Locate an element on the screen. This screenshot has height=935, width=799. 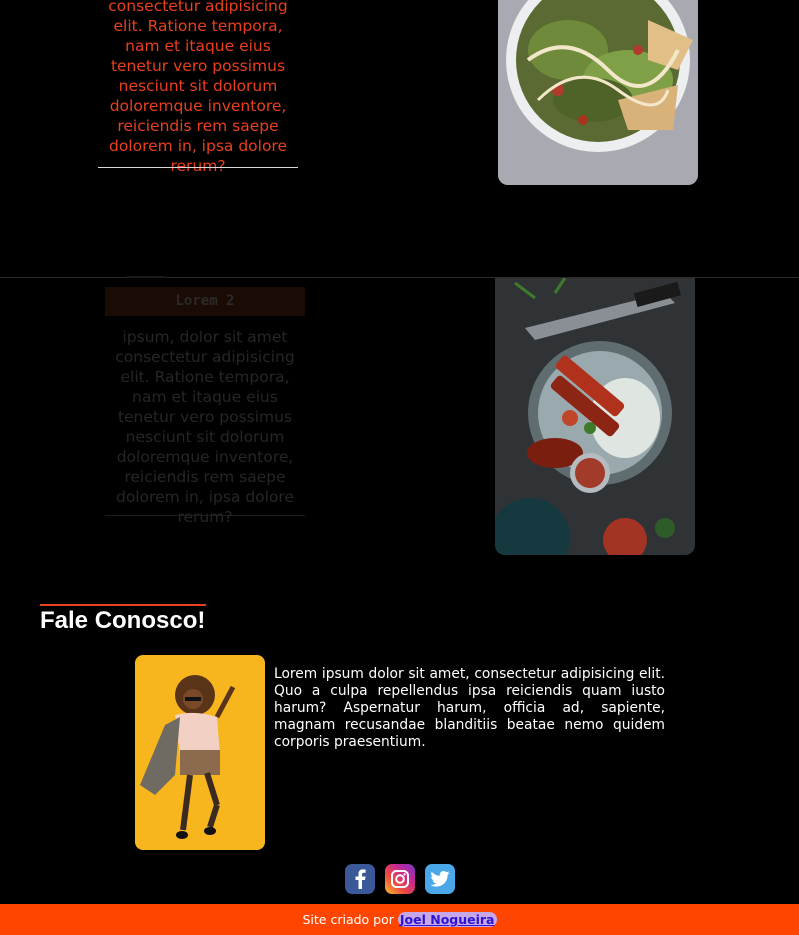
footer-credit-text: Site criado por is located at coordinates (348, 919).